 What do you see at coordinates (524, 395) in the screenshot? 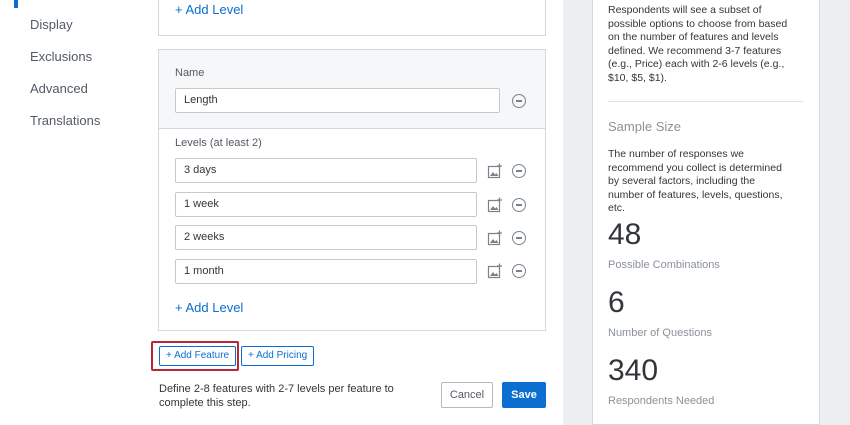
I see `save-button: Save` at bounding box center [524, 395].